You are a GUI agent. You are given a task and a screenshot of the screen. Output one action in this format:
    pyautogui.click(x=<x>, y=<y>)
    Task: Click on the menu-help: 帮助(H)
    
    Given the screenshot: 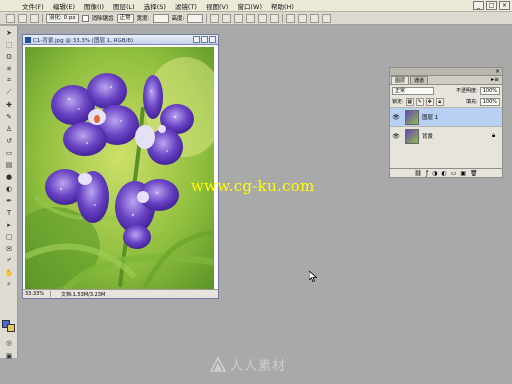 What is the action you would take?
    pyautogui.click(x=282, y=6)
    